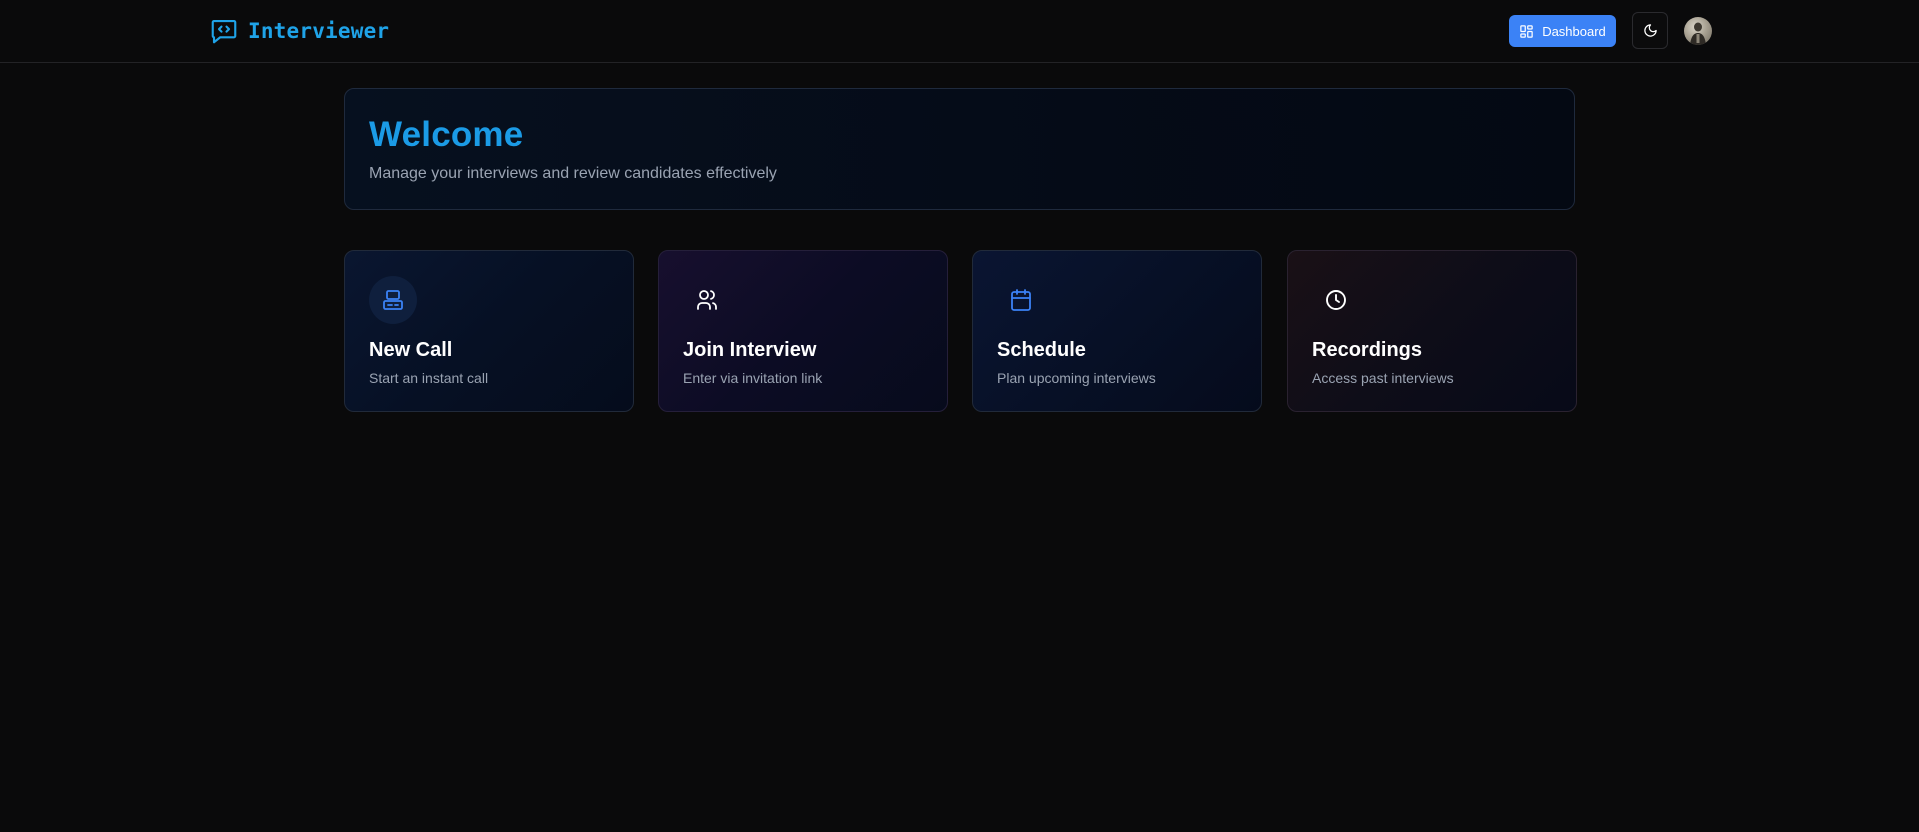 The image size is (1919, 832). I want to click on dashboard-button: Dashboard, so click(1562, 31).